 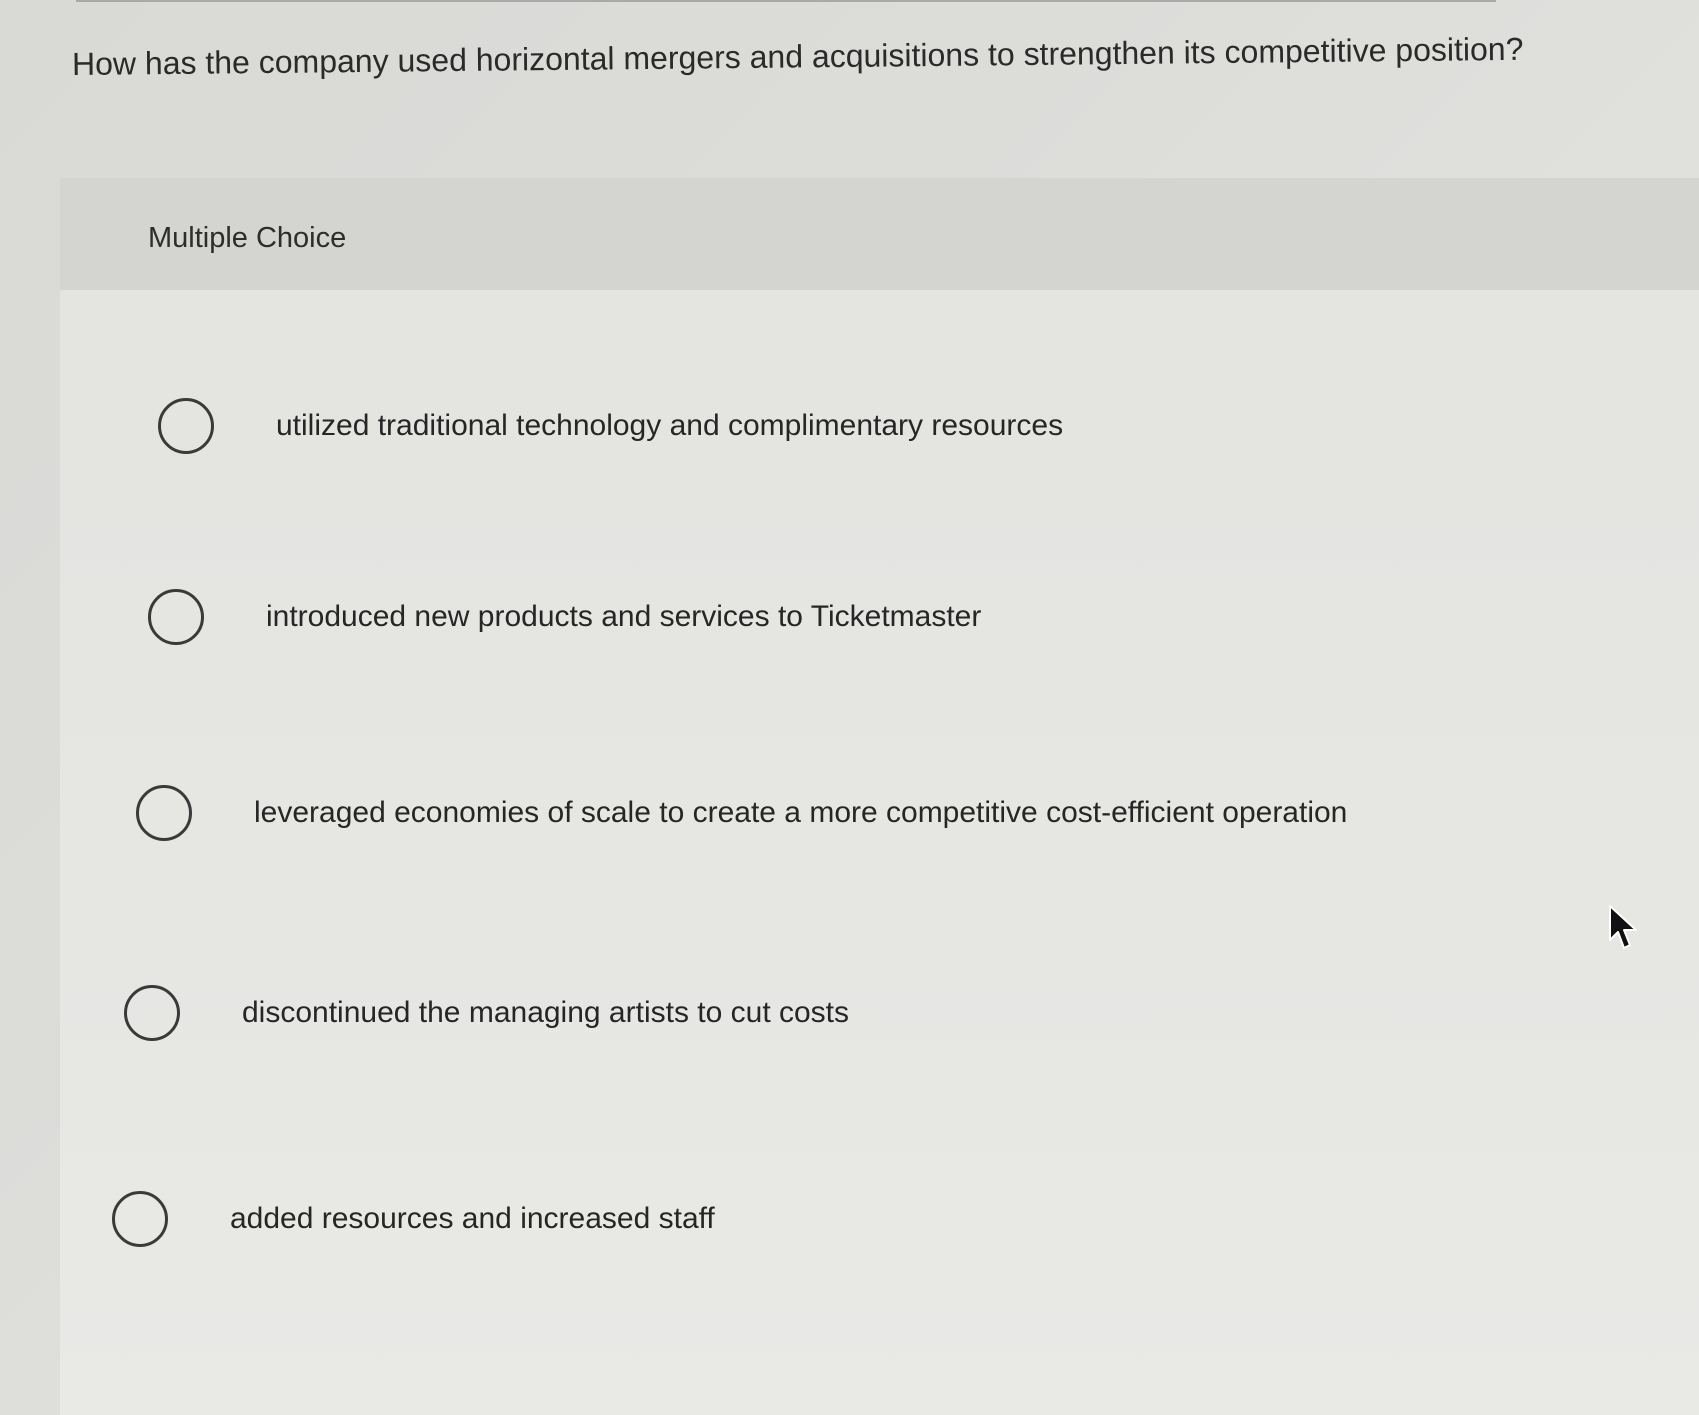 I want to click on top-divider, so click(x=786, y=1).